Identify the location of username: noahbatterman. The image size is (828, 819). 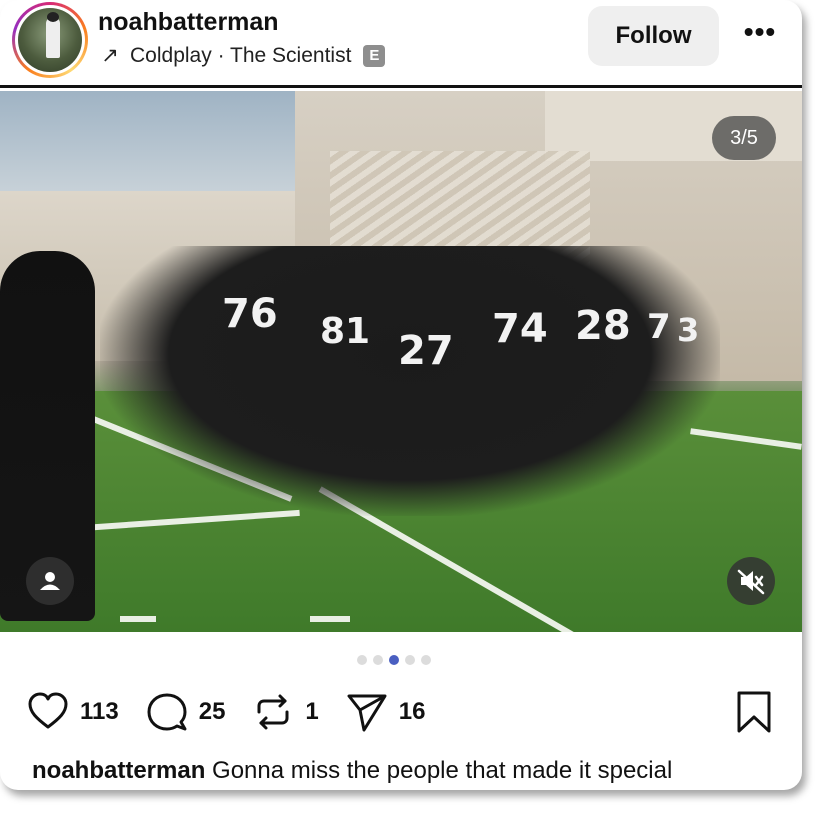
(188, 22).